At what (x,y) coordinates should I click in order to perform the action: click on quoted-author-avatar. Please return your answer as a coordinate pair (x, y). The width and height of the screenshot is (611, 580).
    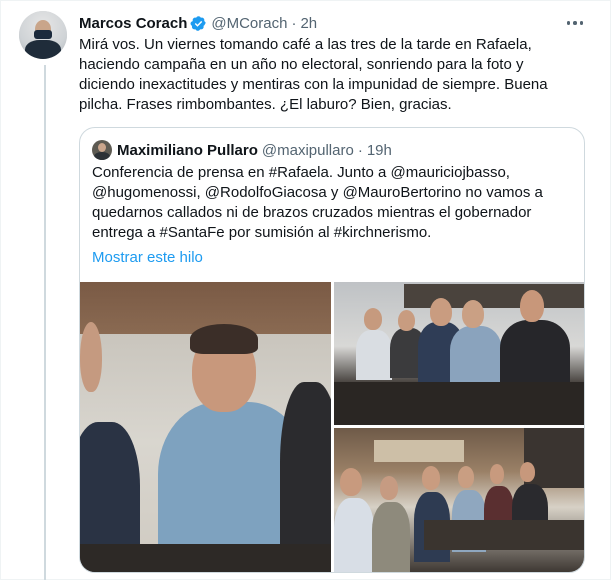
    Looking at the image, I should click on (102, 150).